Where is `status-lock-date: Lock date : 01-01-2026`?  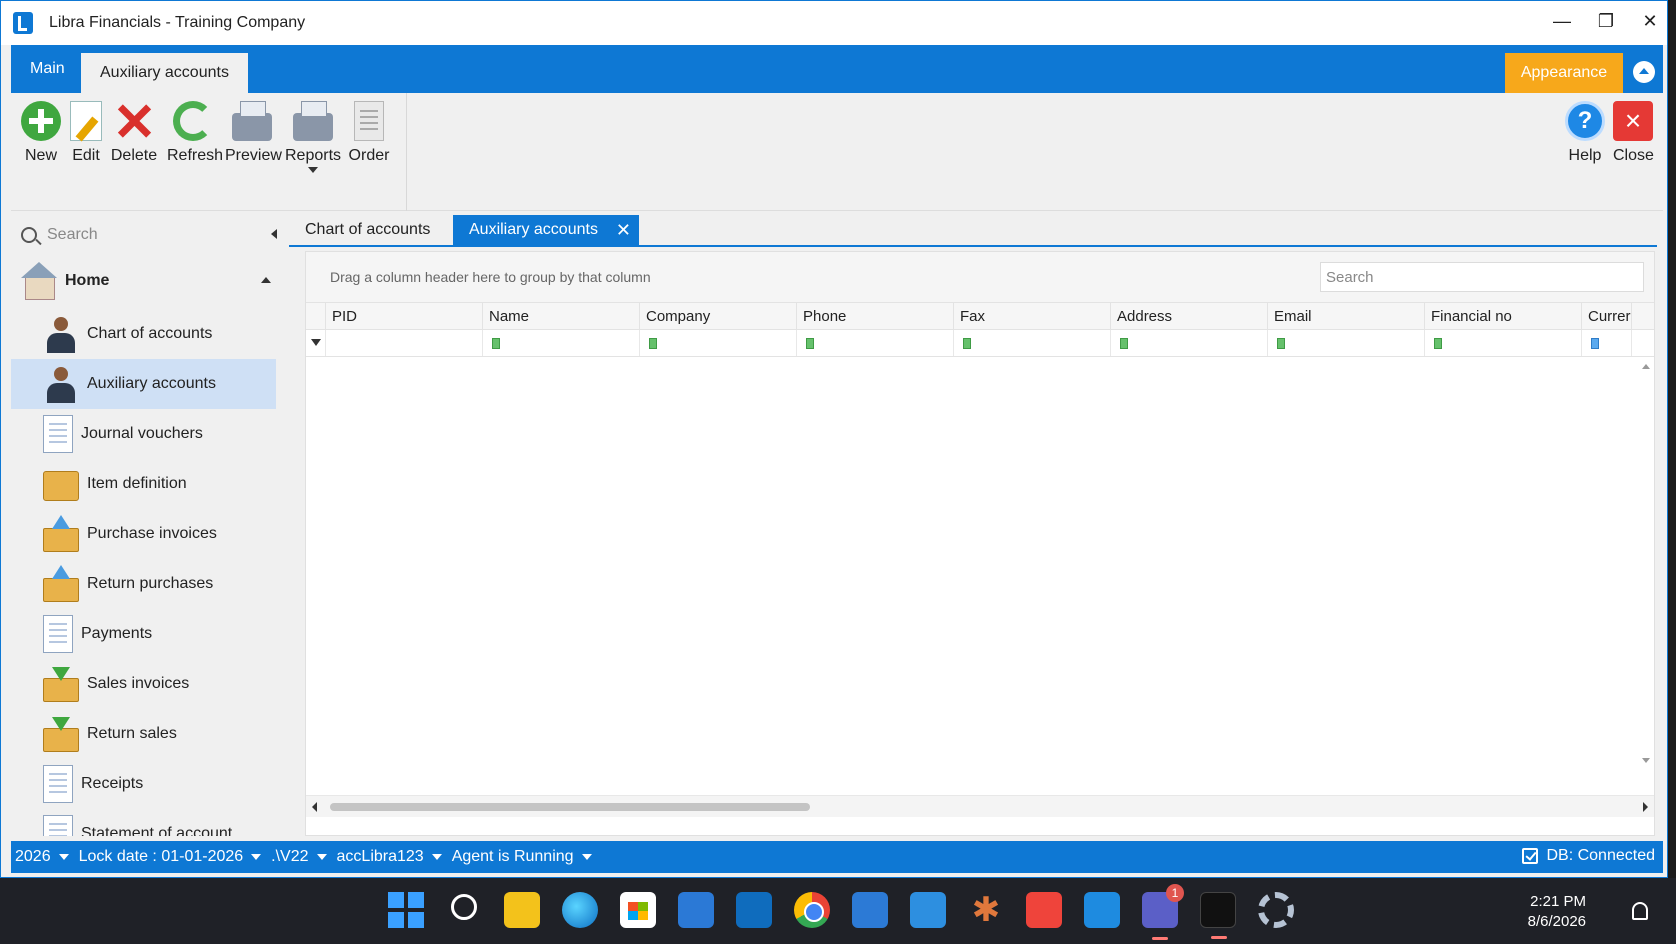 status-lock-date: Lock date : 01-01-2026 is located at coordinates (170, 857).